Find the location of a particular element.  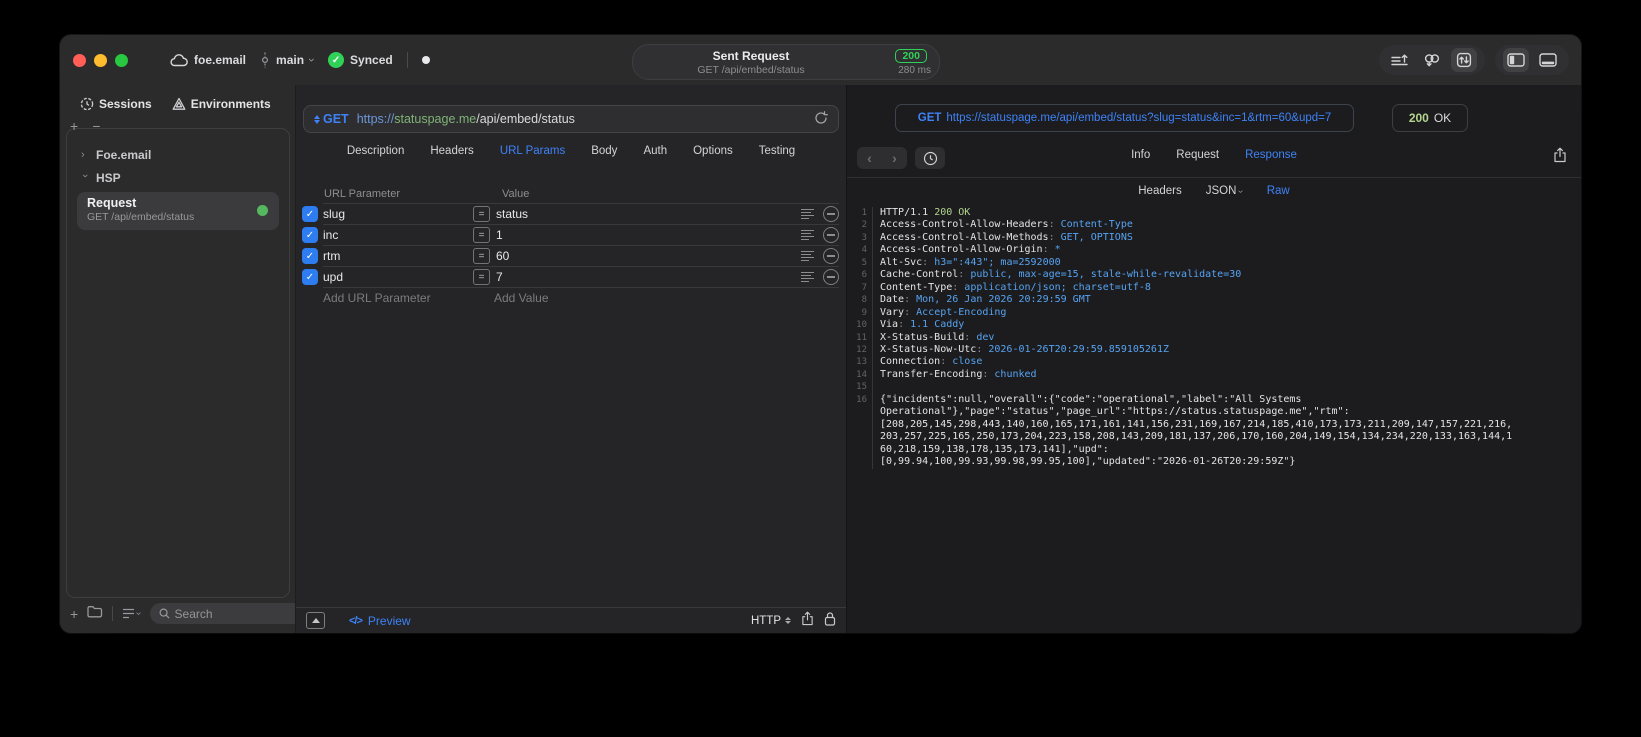

tab-body: Body is located at coordinates (604, 151).